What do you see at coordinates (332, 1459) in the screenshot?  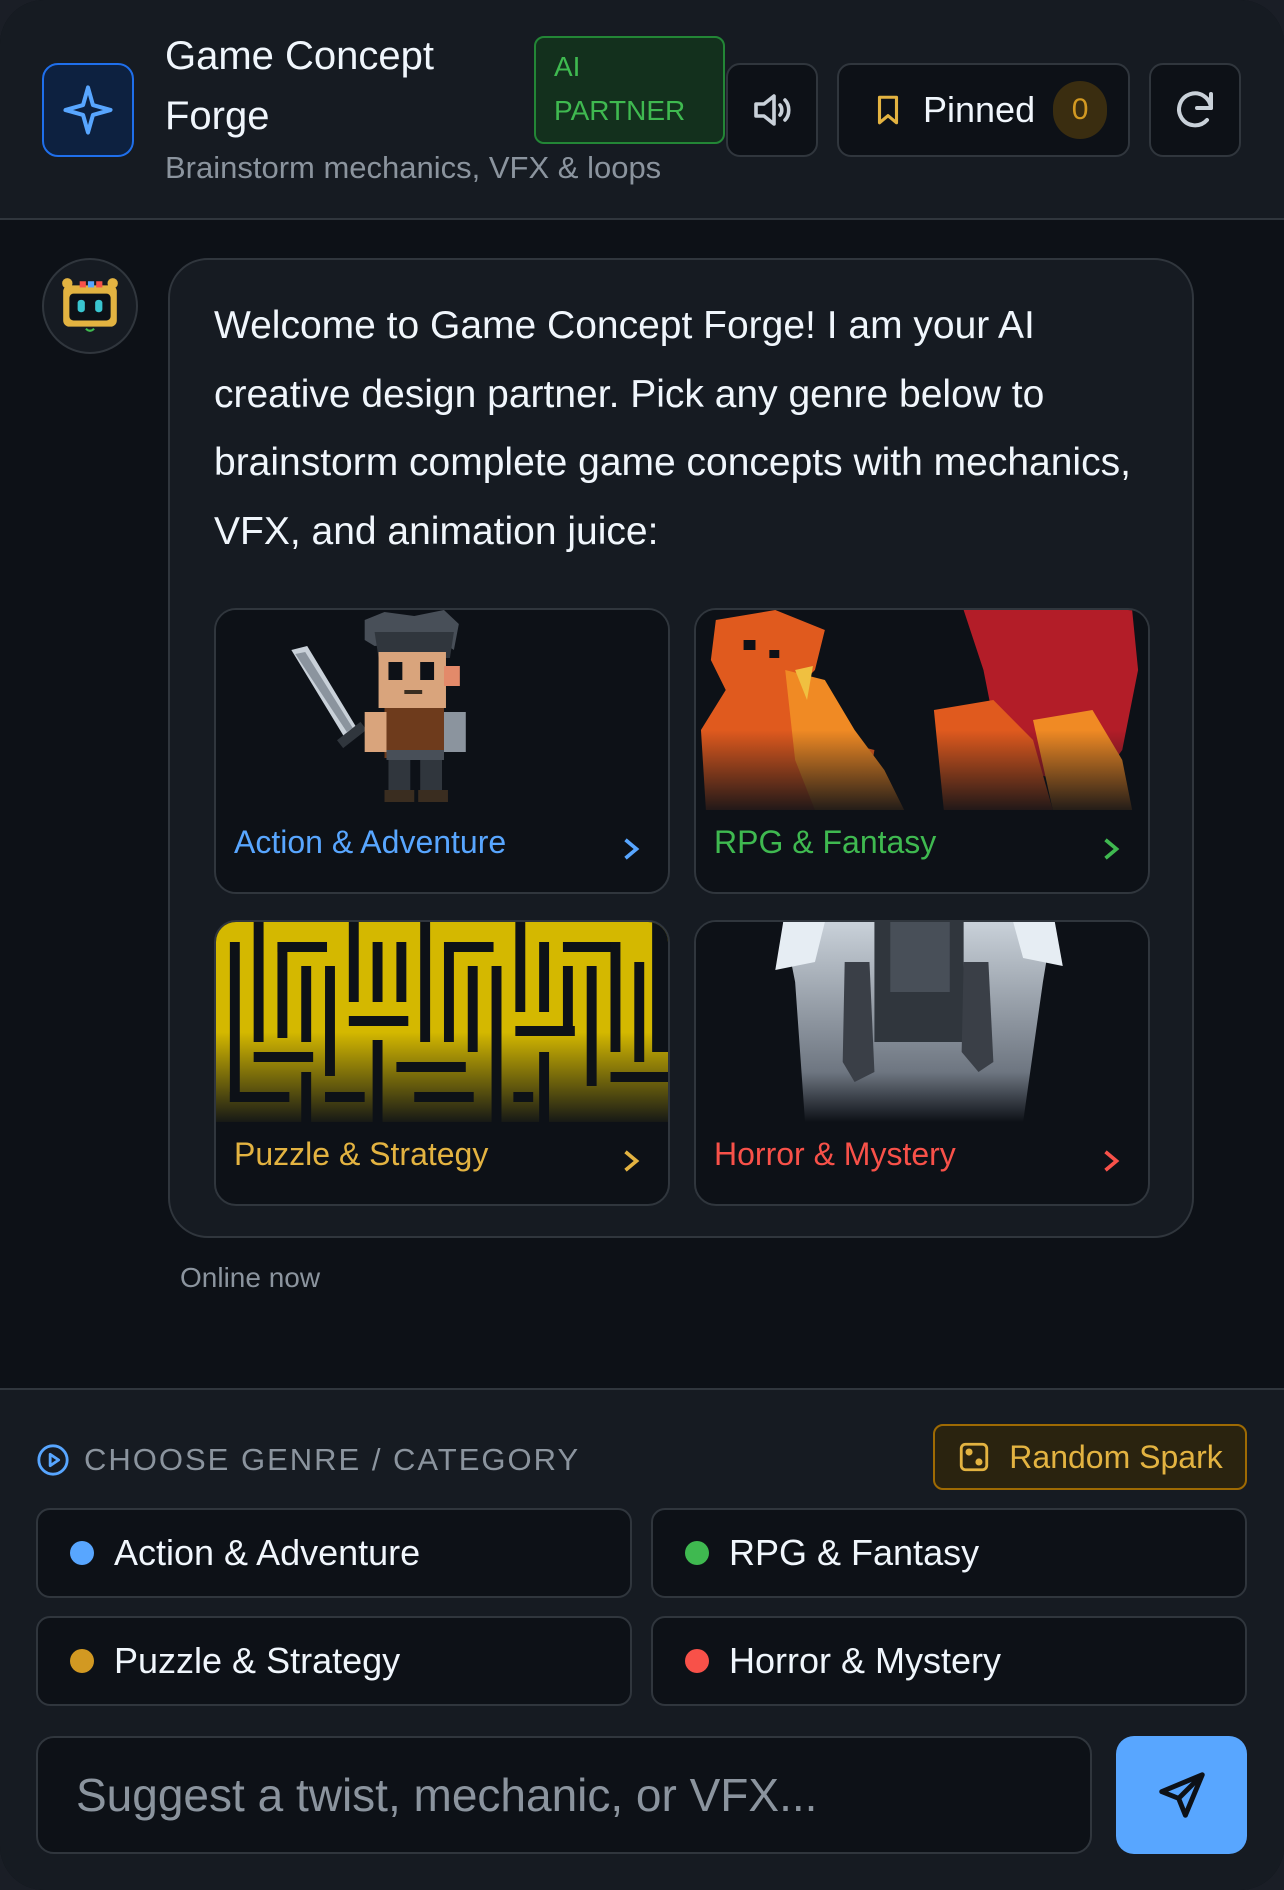 I see `genre-heading-label: CHOOSE GENRE / CATEGORY` at bounding box center [332, 1459].